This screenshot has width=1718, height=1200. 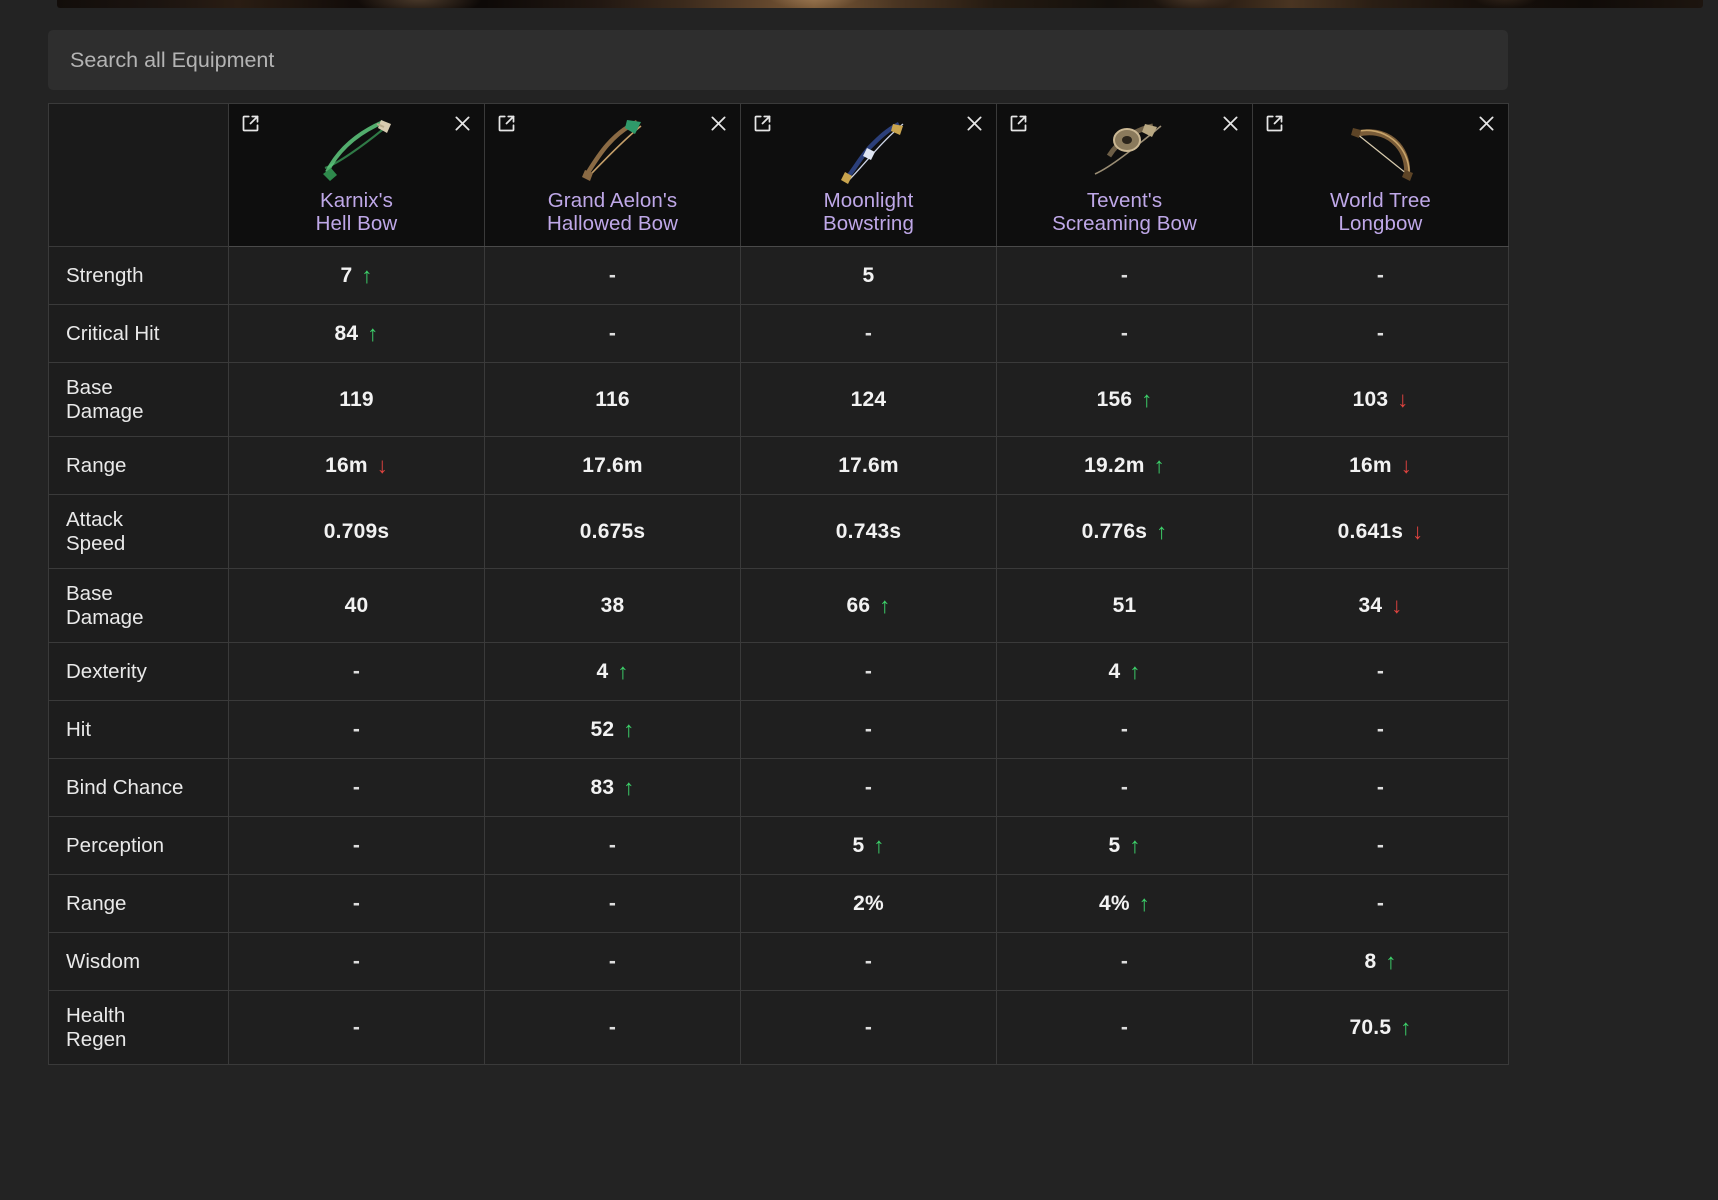 What do you see at coordinates (602, 729) in the screenshot?
I see `stat-value: 52` at bounding box center [602, 729].